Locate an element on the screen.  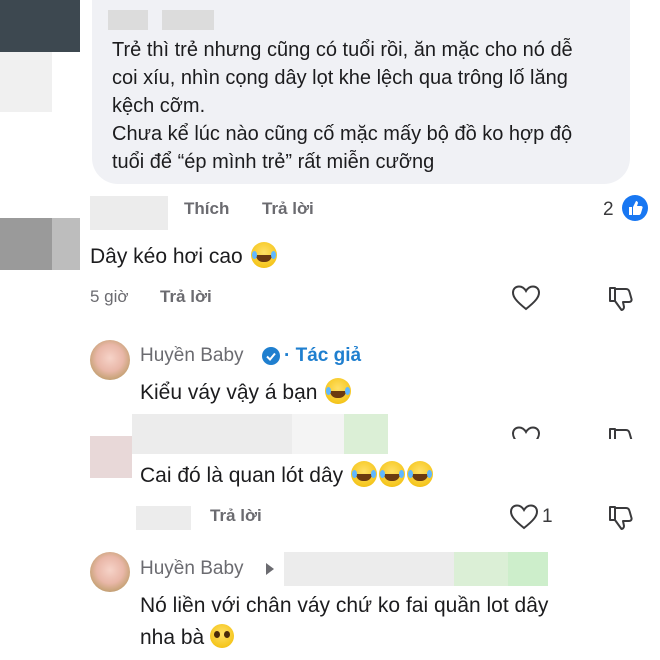
avatar-commenter-2b is located at coordinates (66, 244).